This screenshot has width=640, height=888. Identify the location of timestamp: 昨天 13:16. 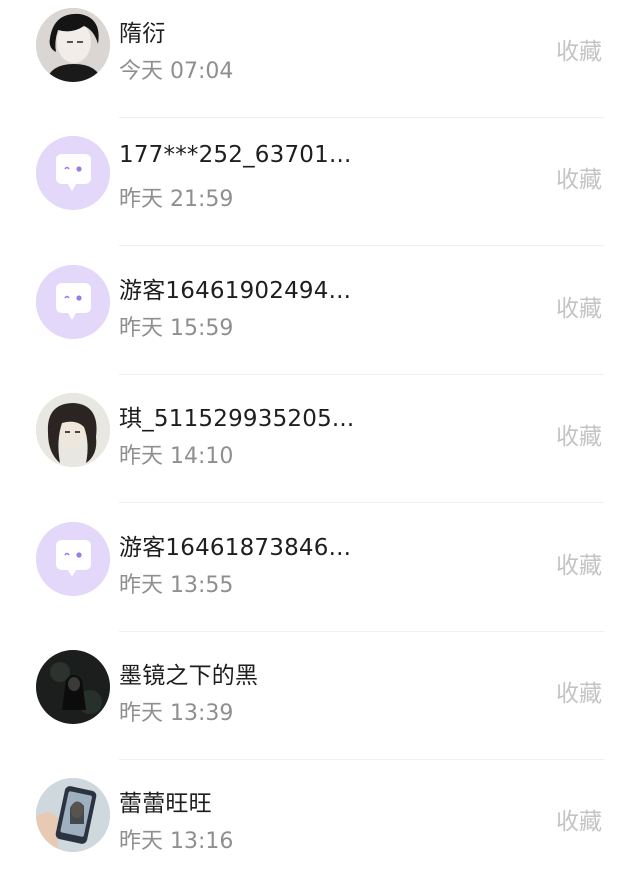
(176, 841).